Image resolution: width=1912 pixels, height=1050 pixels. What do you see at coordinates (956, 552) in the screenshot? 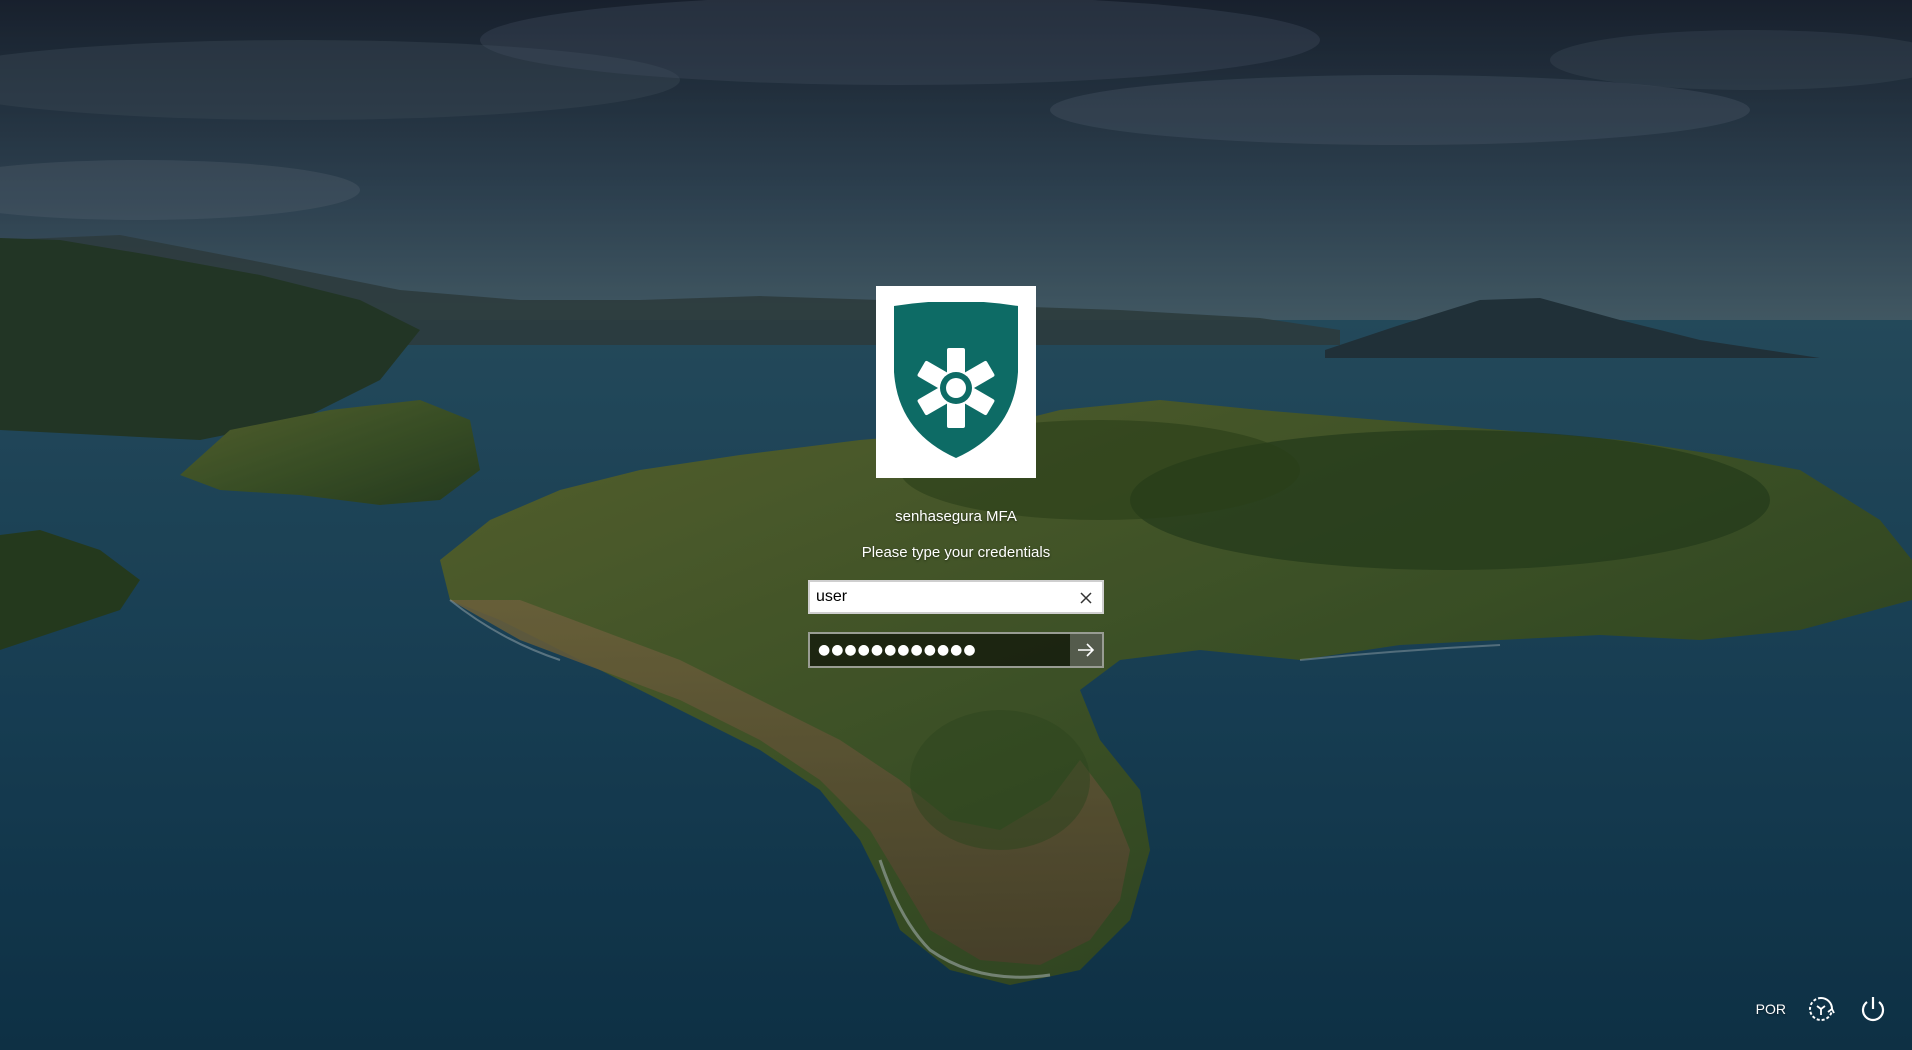
I see `credentials-prompt: Please type your credentials` at bounding box center [956, 552].